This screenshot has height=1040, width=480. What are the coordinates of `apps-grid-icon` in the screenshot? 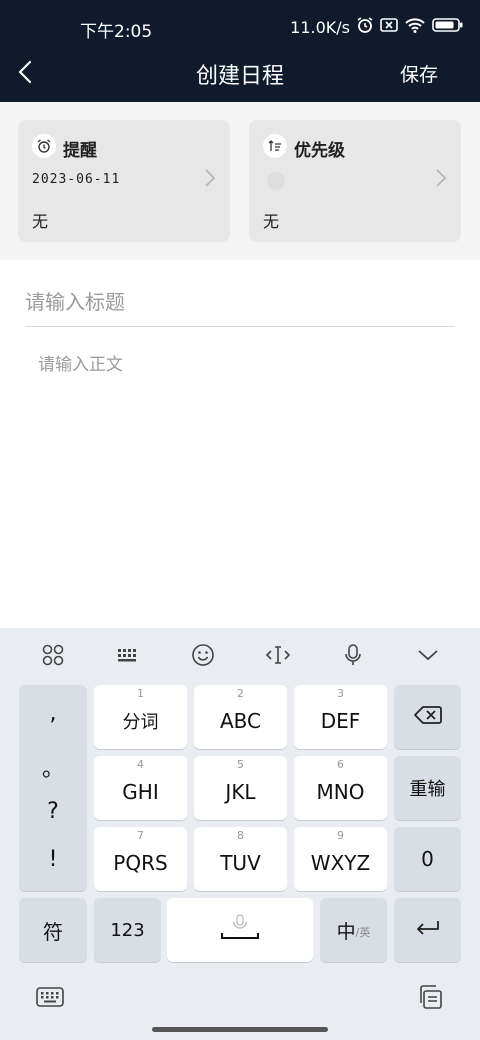 It's located at (53, 655).